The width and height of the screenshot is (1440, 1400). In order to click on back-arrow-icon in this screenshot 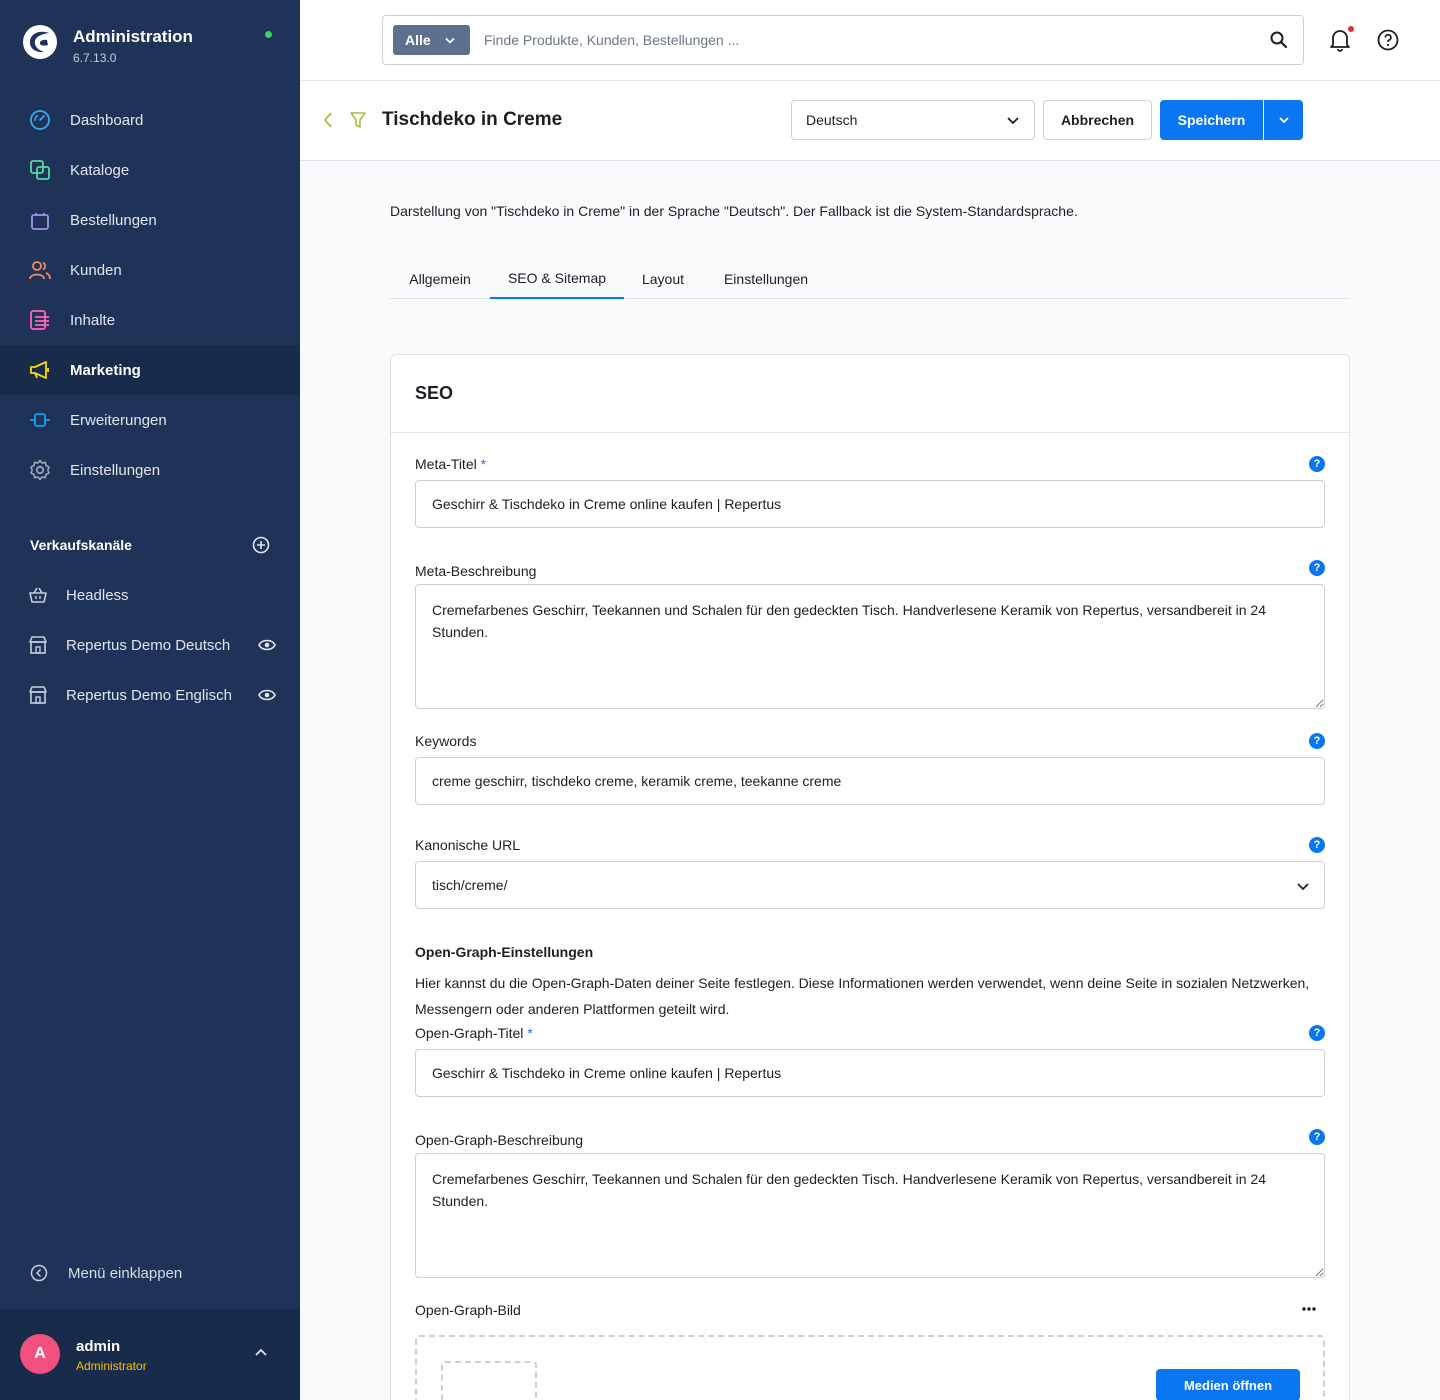, I will do `click(328, 120)`.